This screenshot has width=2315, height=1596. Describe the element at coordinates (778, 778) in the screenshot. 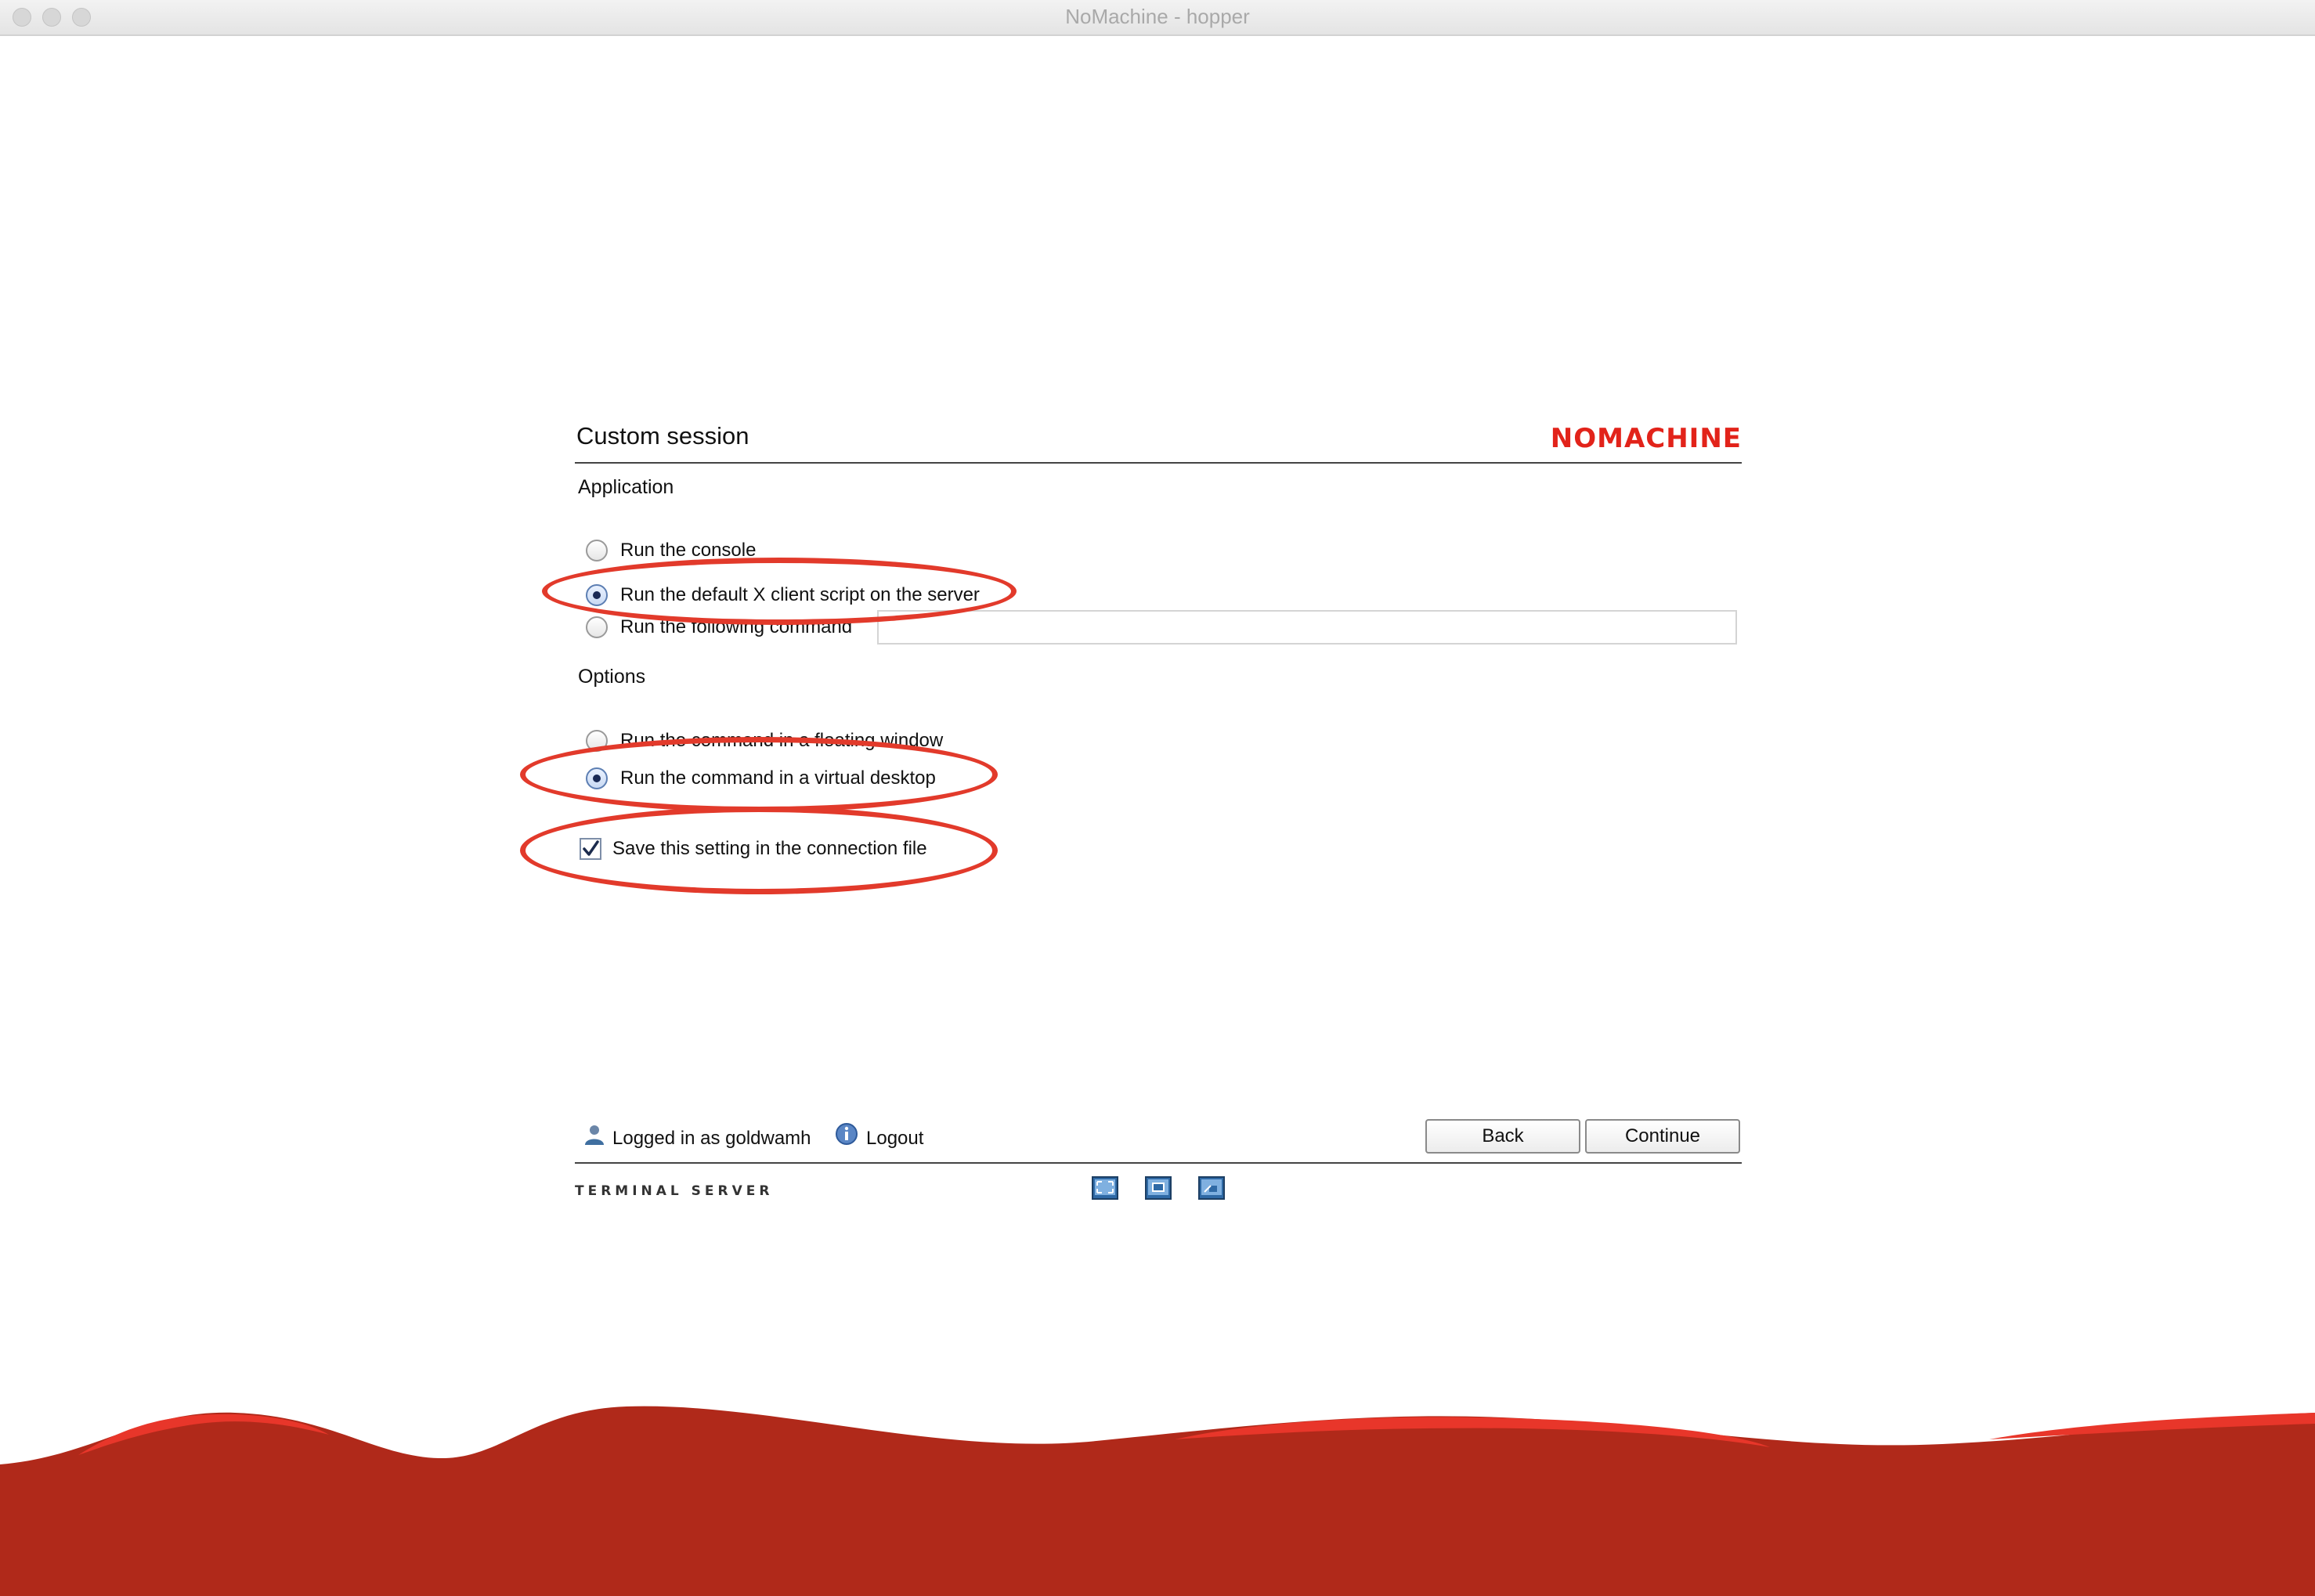

I see `radio-label: Run the command in a virtual desktop` at that location.